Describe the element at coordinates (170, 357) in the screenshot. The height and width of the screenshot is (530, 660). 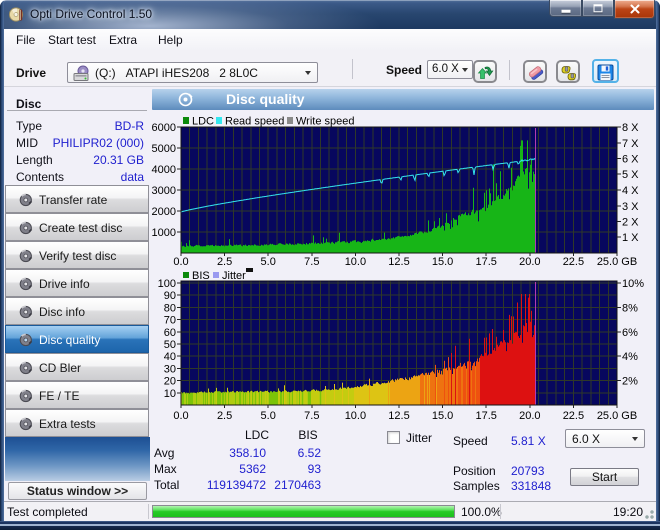
I see `svg-text: 40` at that location.